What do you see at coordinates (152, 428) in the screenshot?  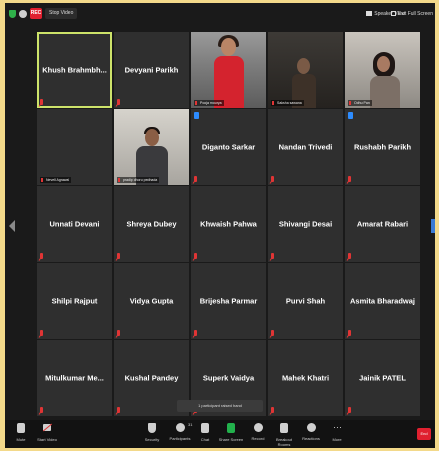 I see `security-shield-icon` at bounding box center [152, 428].